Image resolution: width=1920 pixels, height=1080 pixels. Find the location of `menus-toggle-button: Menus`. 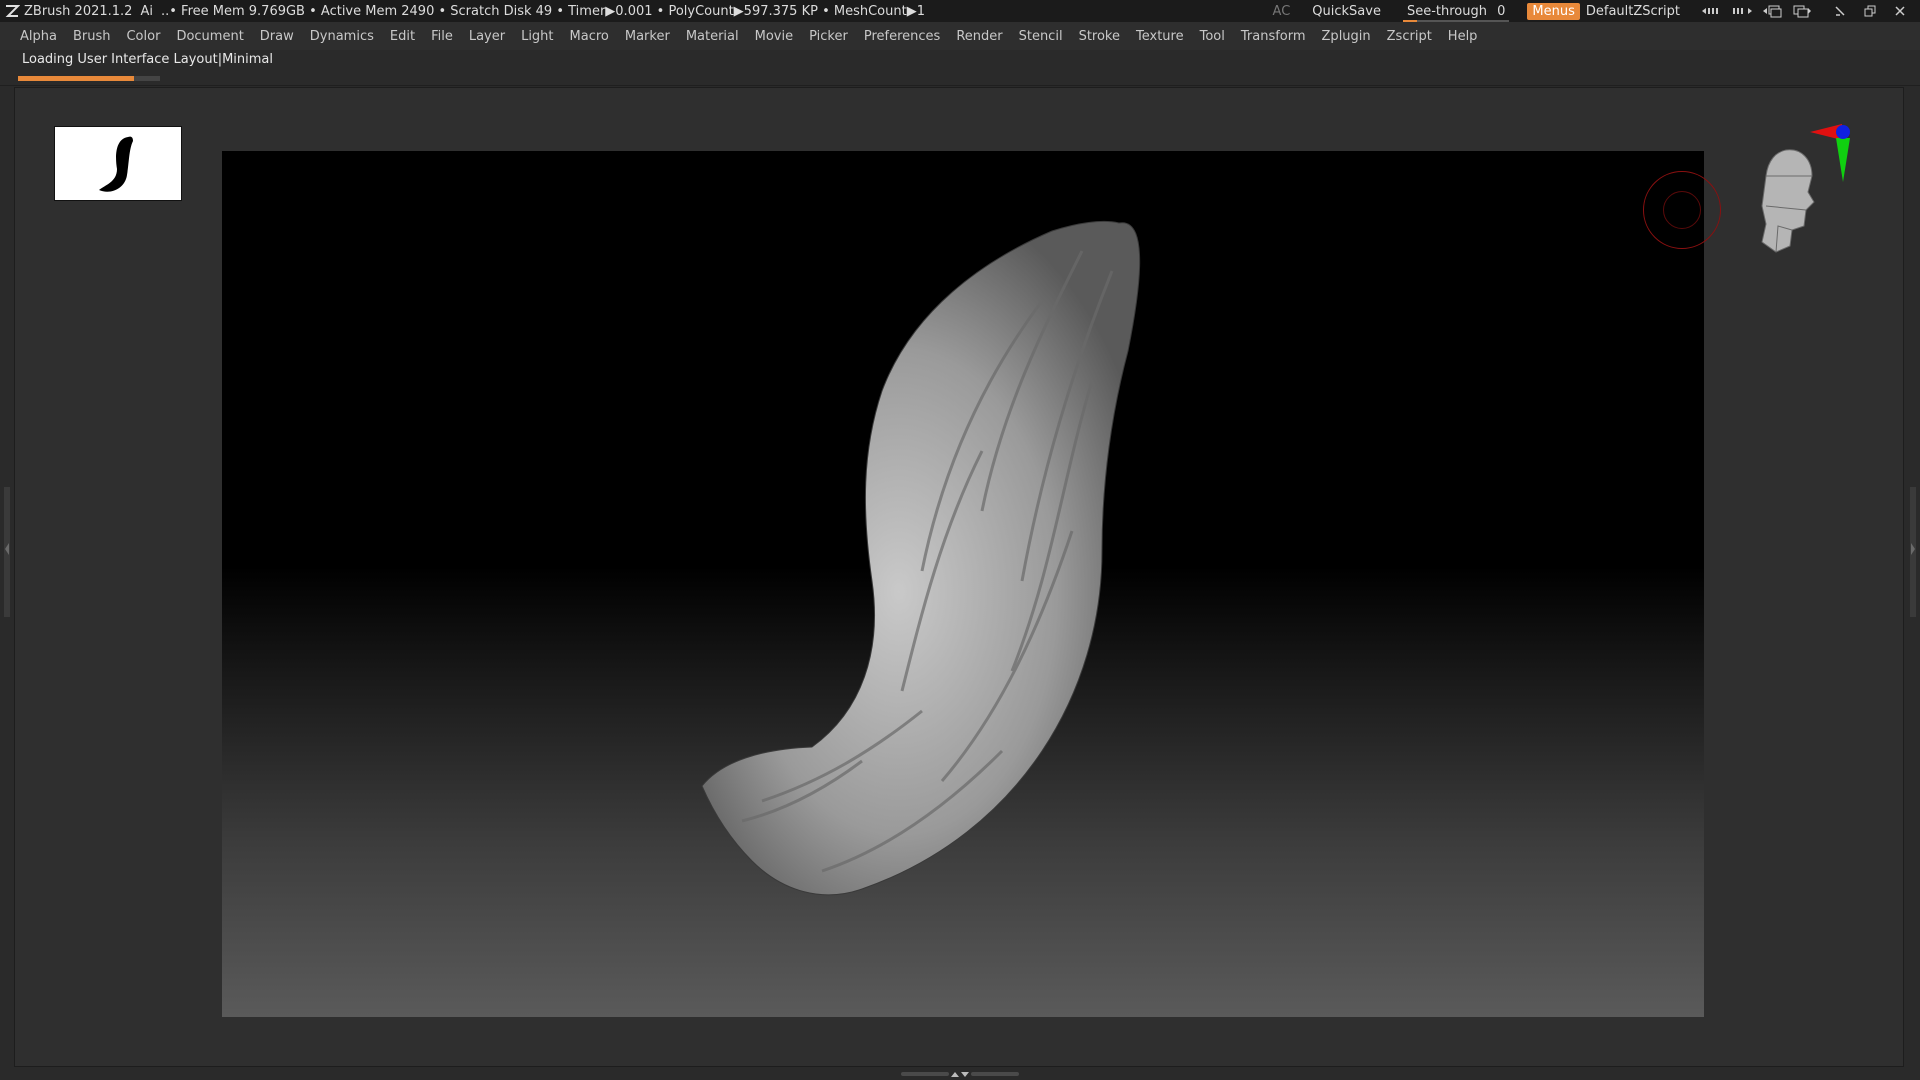

menus-toggle-button: Menus is located at coordinates (1553, 11).